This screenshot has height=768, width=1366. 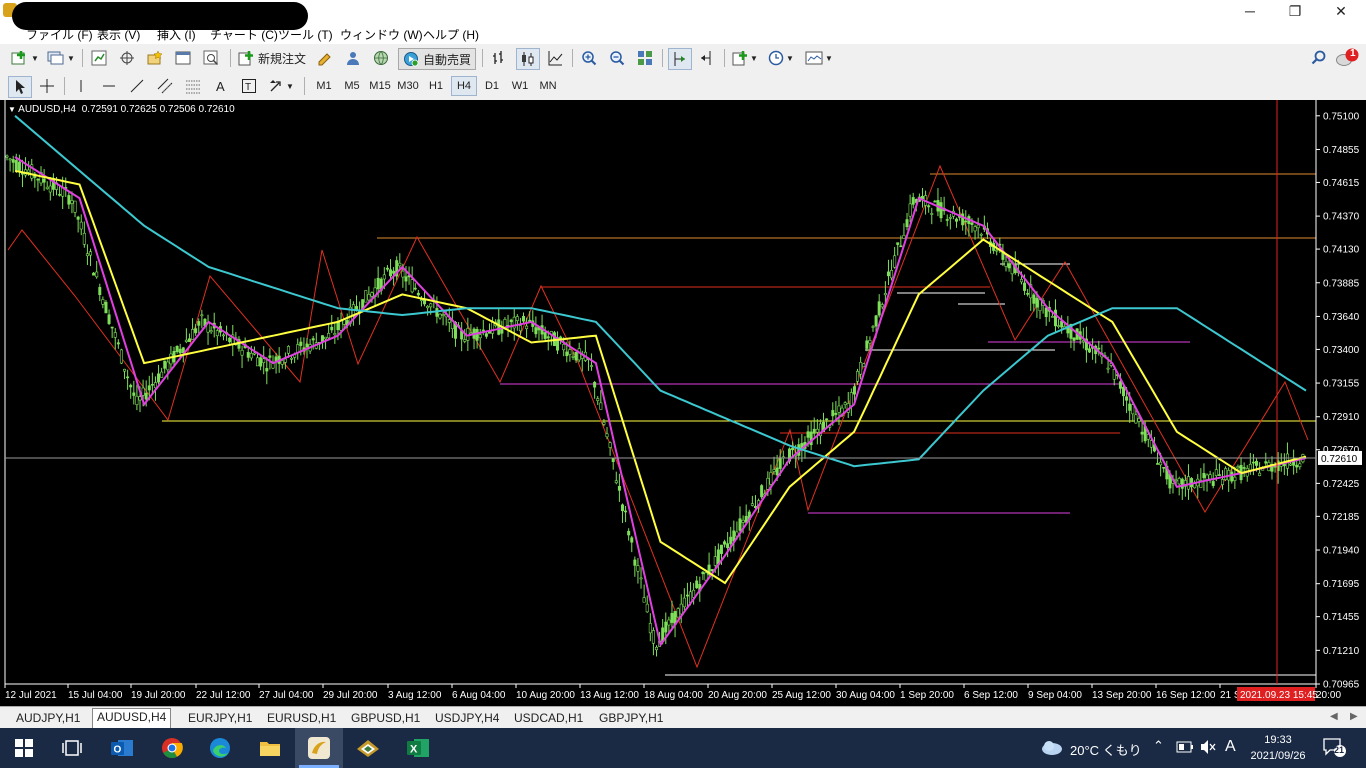 What do you see at coordinates (451, 34) in the screenshot?
I see `menu-help: ヘルプ (H)` at bounding box center [451, 34].